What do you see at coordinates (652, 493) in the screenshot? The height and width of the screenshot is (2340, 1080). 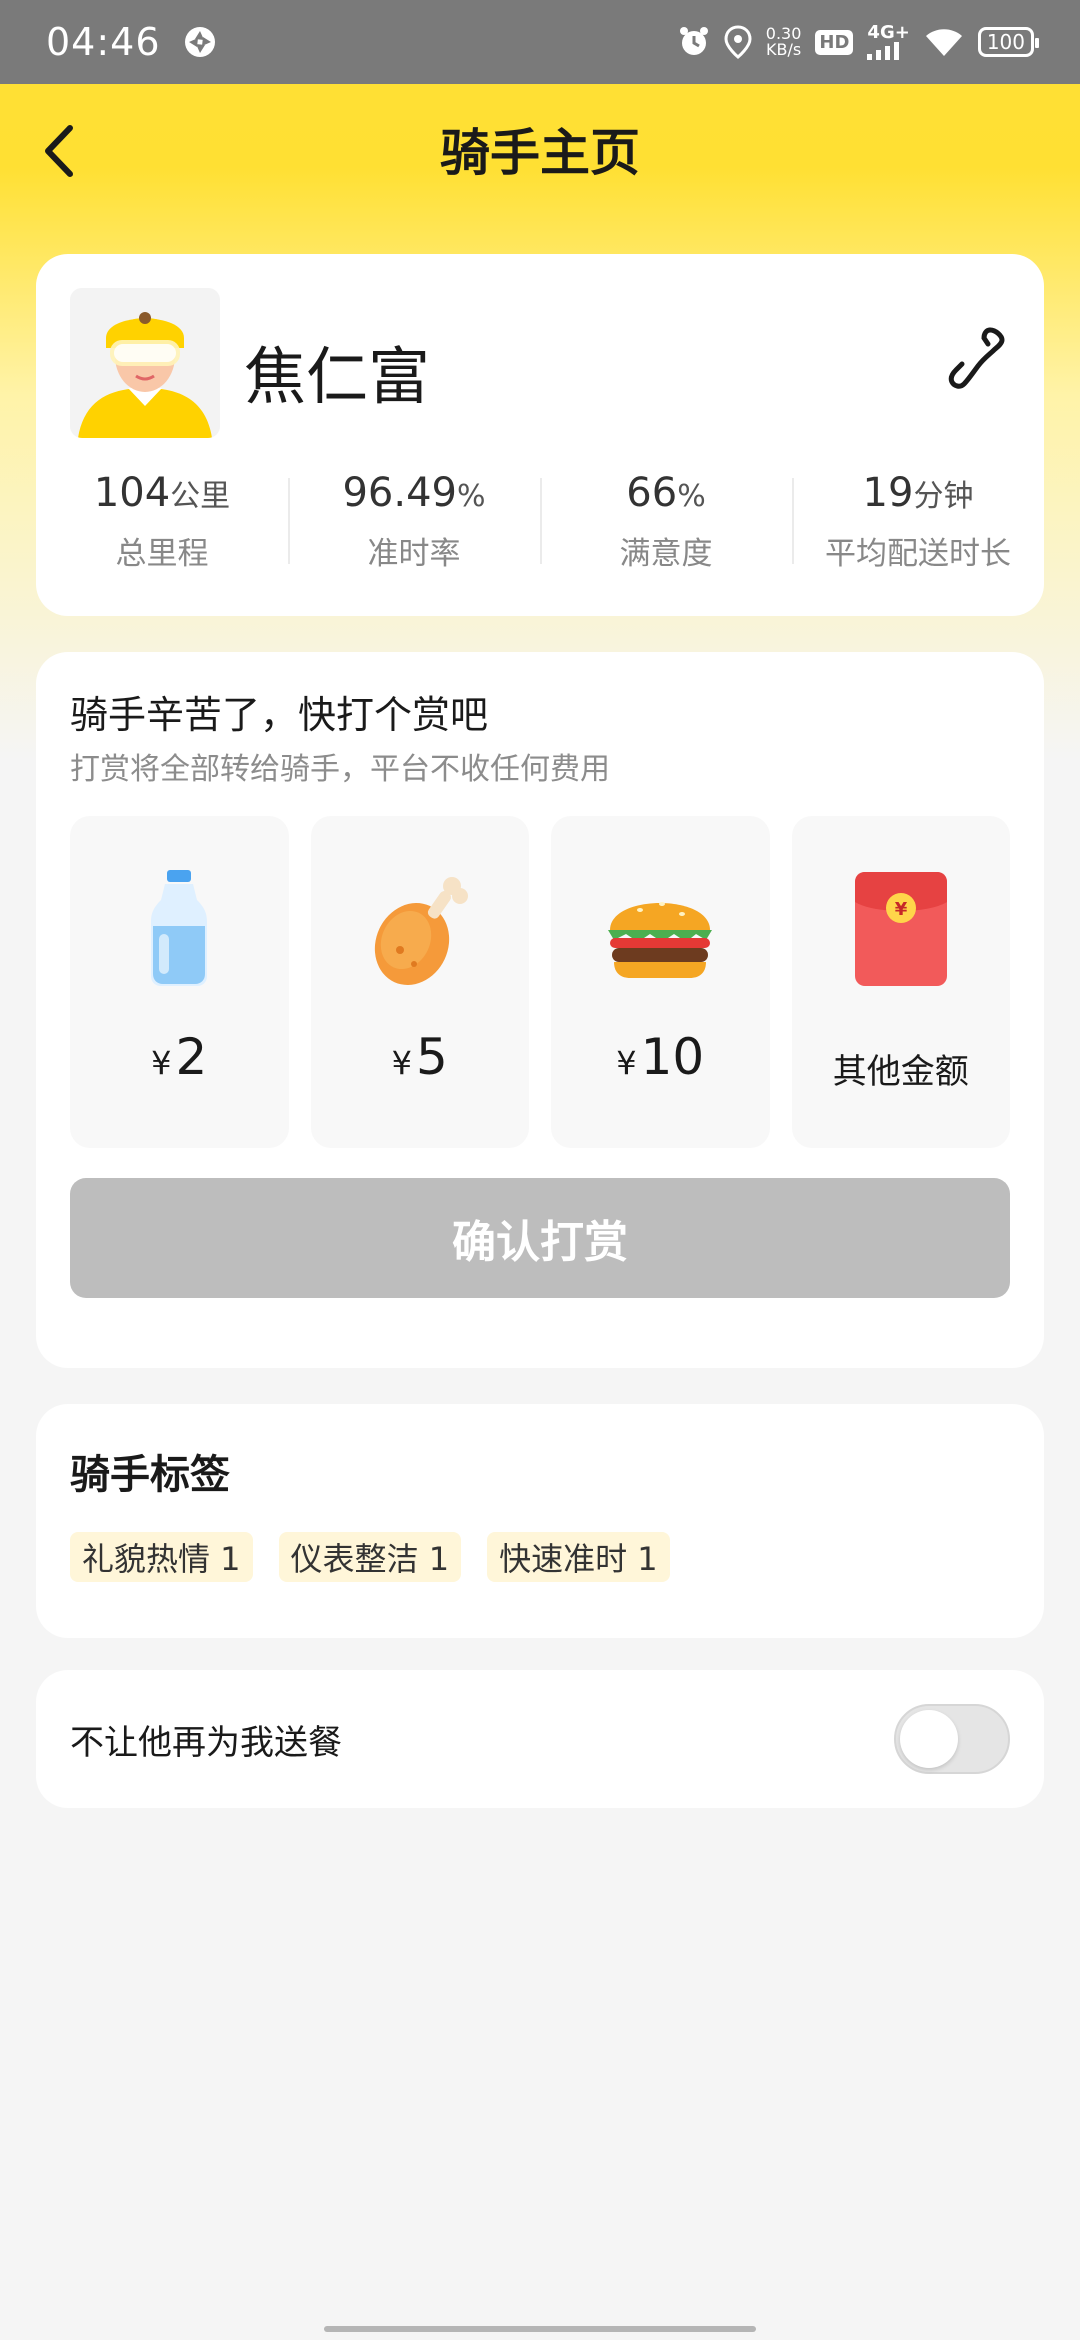 I see `stat-value: 66` at bounding box center [652, 493].